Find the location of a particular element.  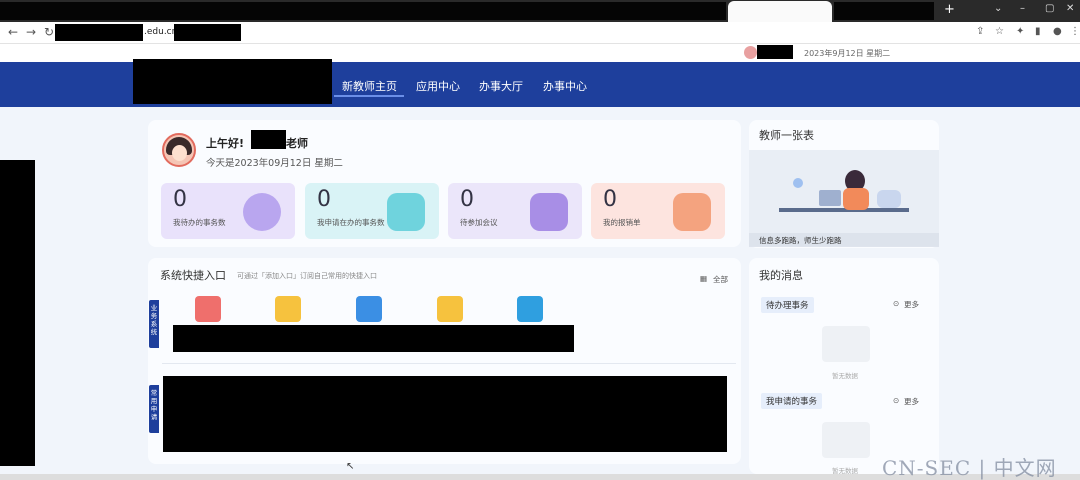

greeting-title: 上午好! is located at coordinates (225, 143).